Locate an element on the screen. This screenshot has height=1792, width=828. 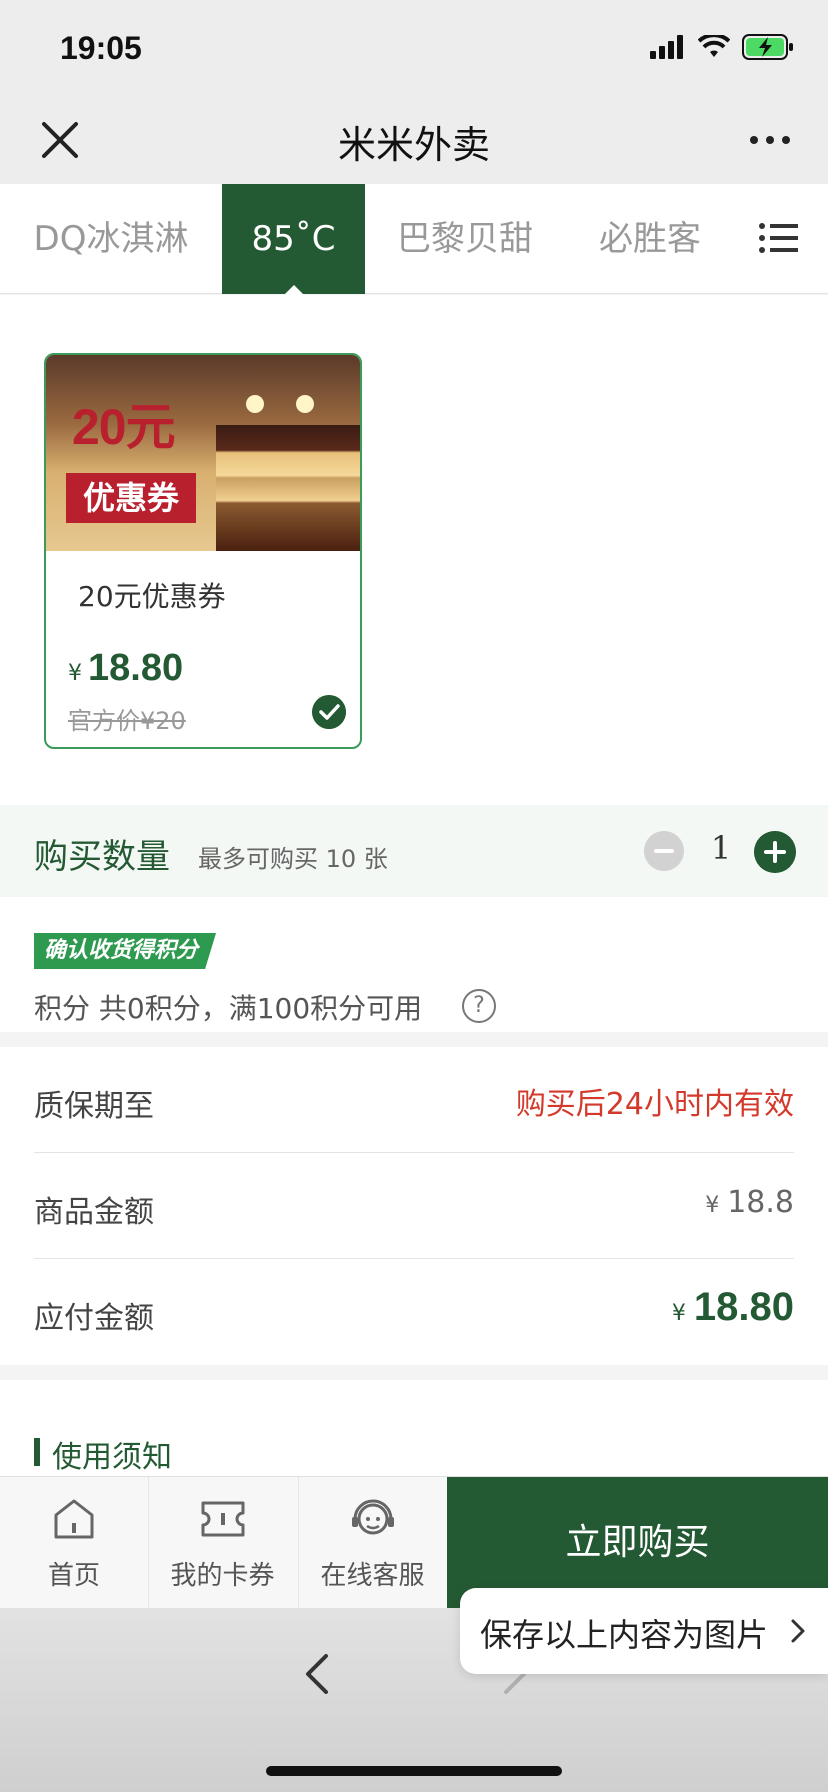
usage-notice: 使用须知 is located at coordinates (414, 1428).